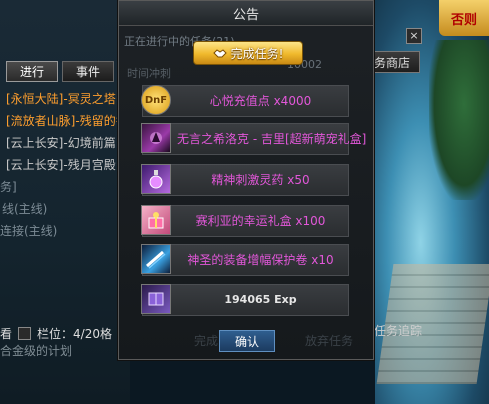  Describe the element at coordinates (257, 53) in the screenshot. I see `banner-text: 完成任务!` at that location.